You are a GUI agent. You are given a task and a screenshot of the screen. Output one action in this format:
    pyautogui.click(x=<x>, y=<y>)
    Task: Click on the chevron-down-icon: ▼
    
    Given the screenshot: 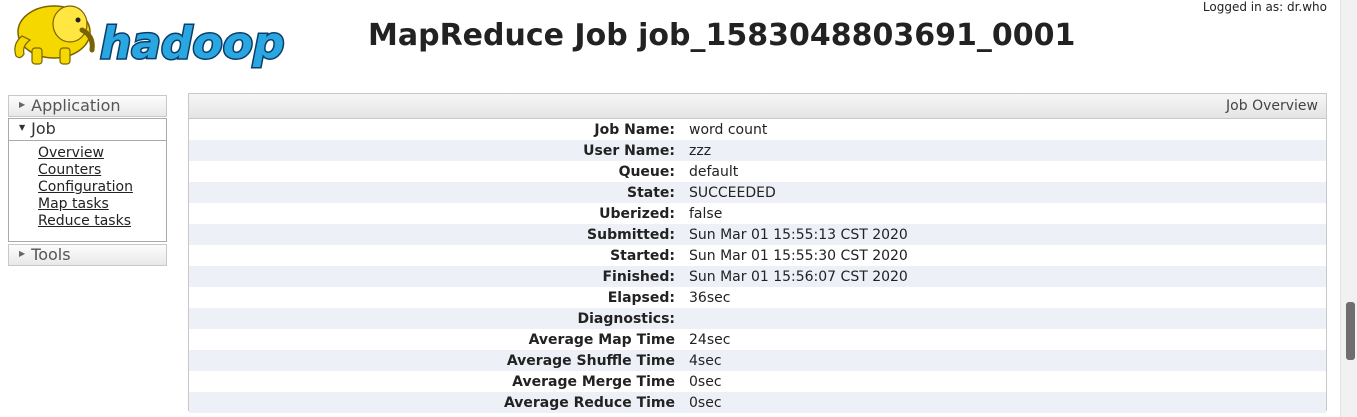 What is the action you would take?
    pyautogui.click(x=22, y=127)
    